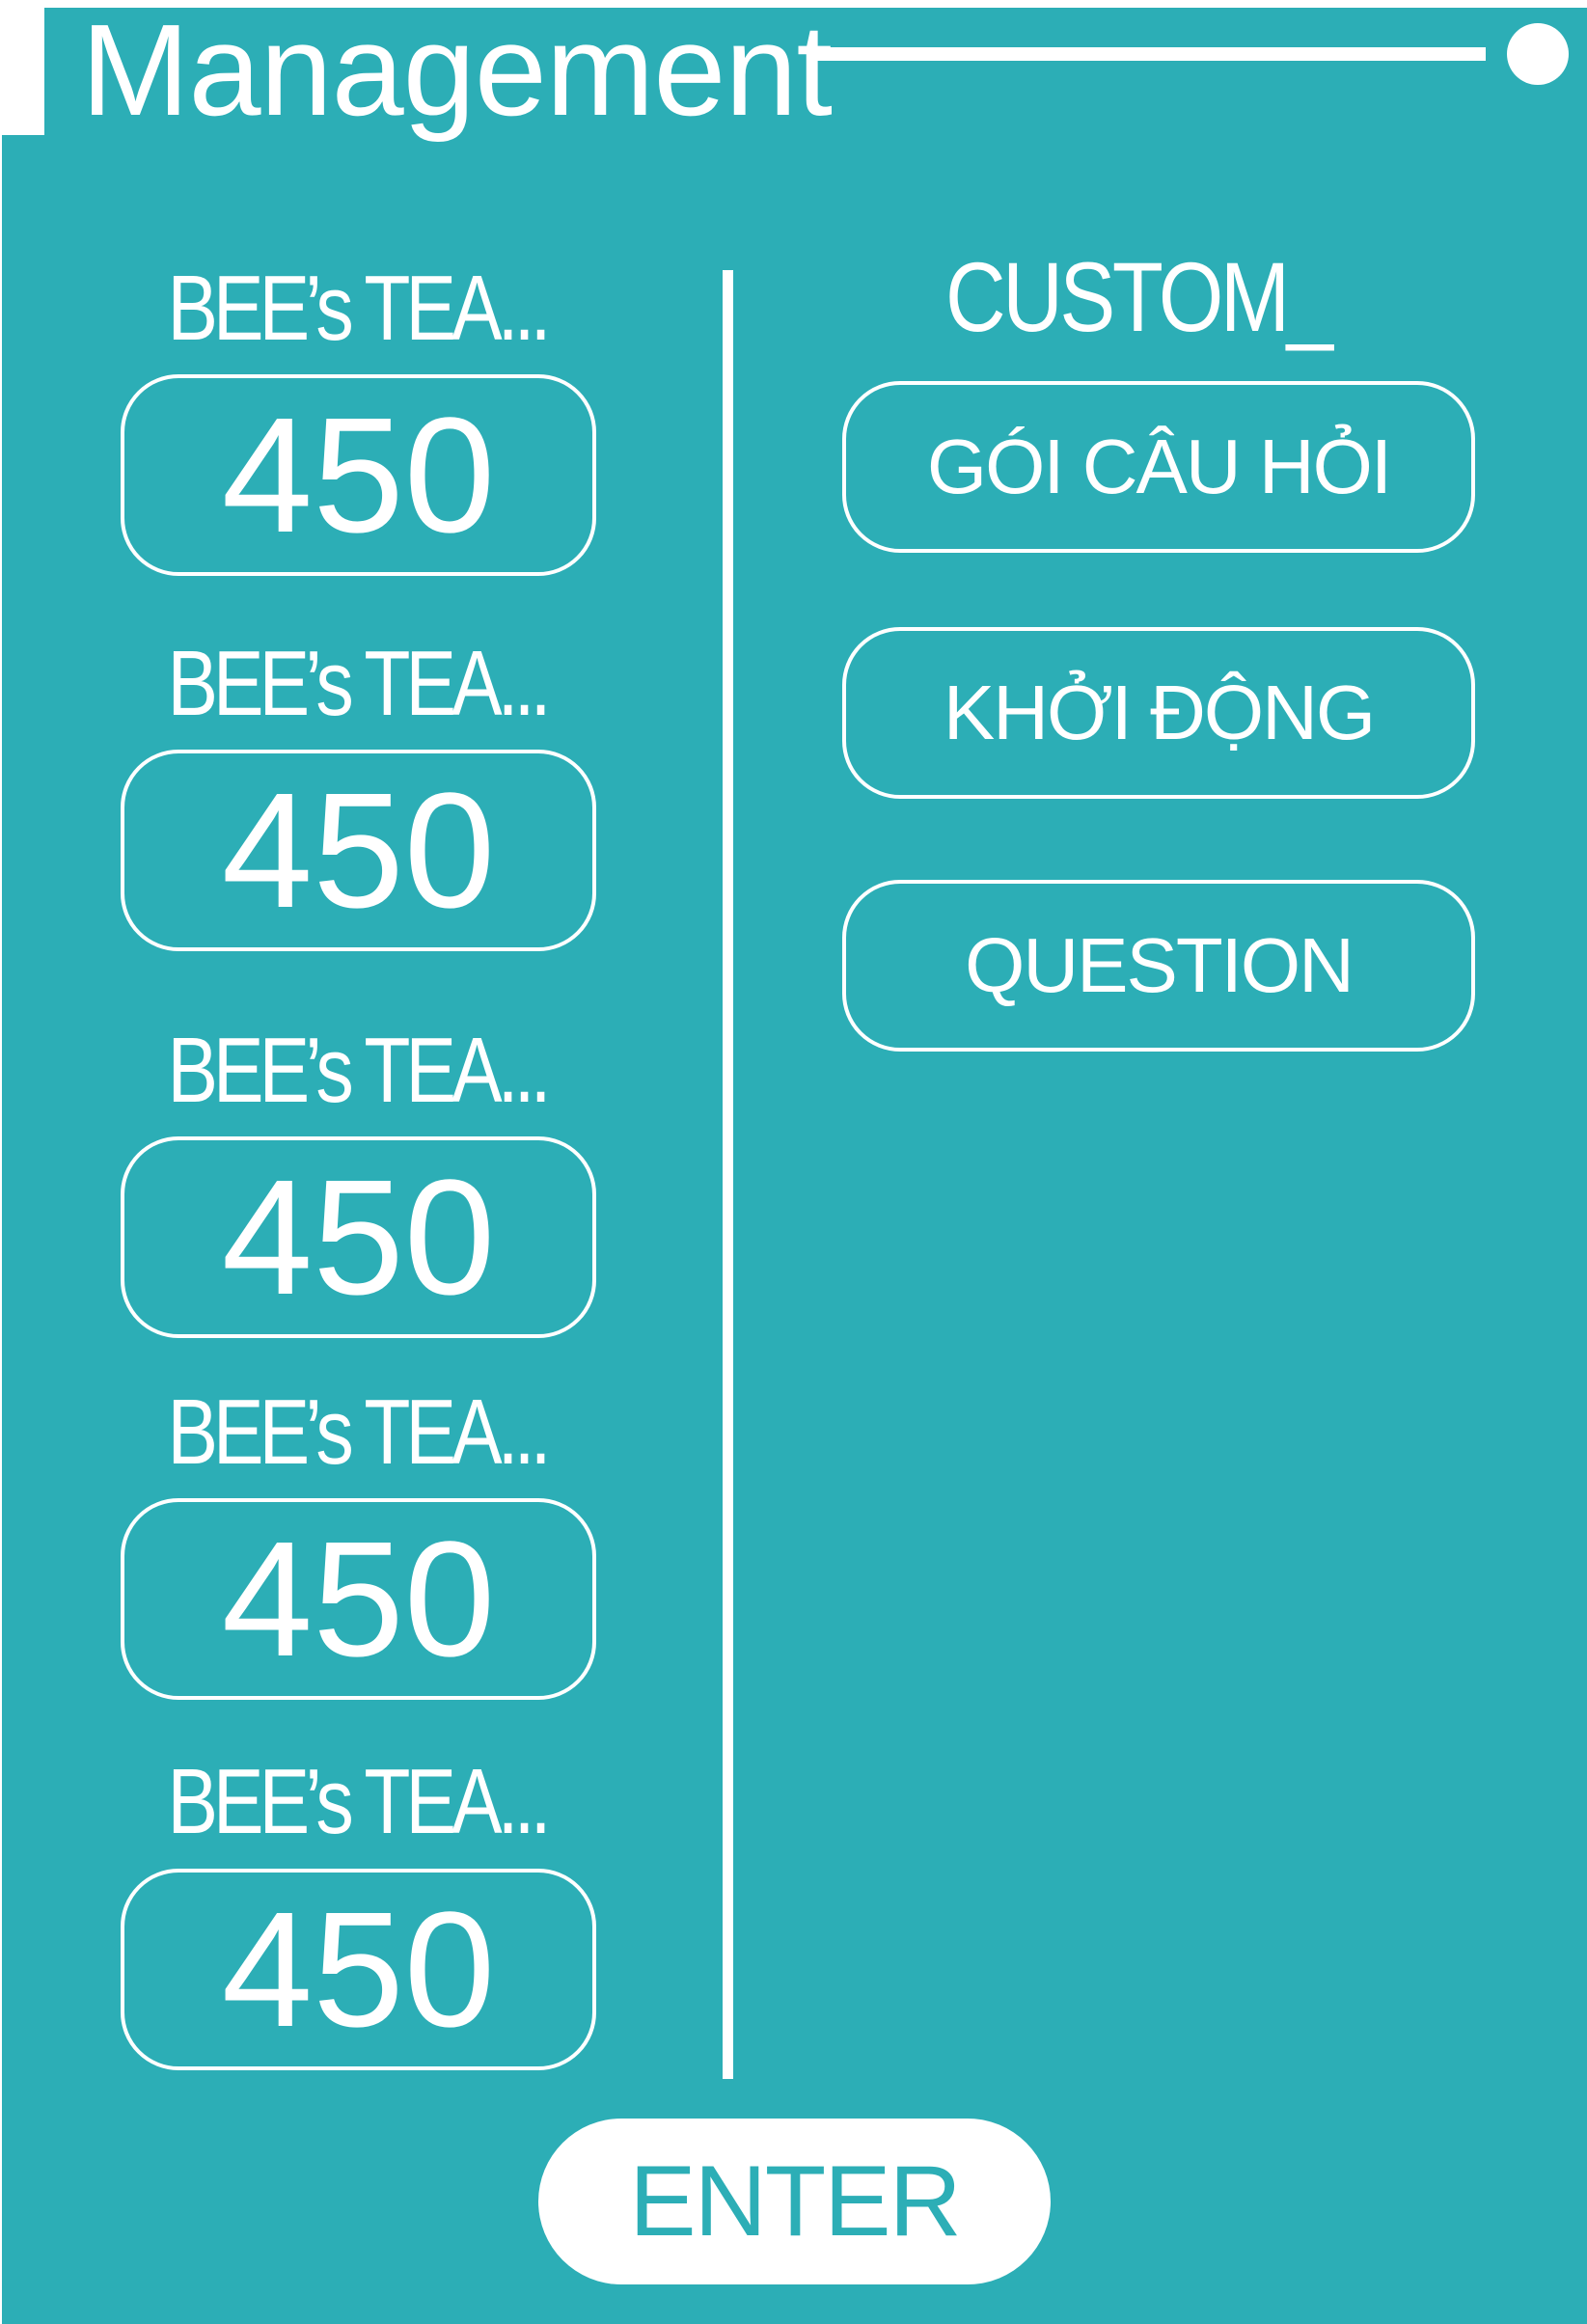 The image size is (1587, 2324). Describe the element at coordinates (1139, 297) in the screenshot. I see `custom-section-title: CUSTOM_` at that location.